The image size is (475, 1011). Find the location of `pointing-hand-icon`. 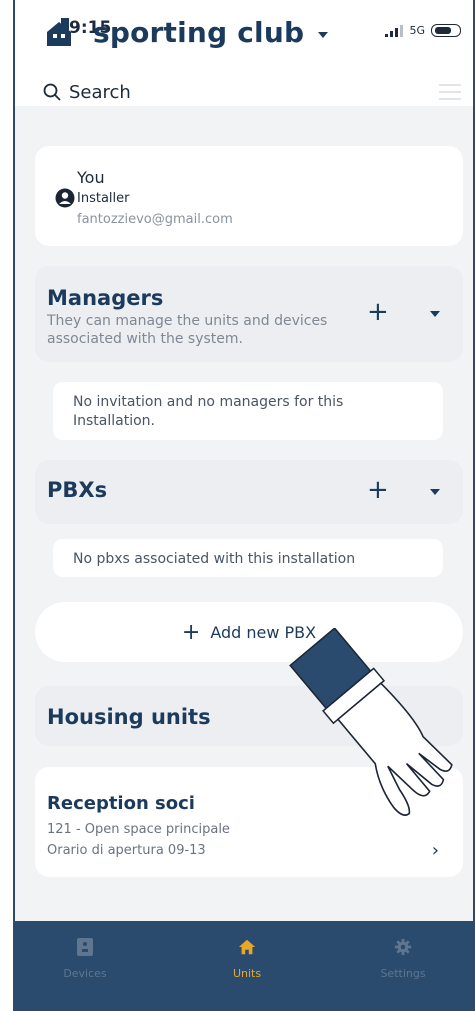

pointing-hand-icon is located at coordinates (371, 722).